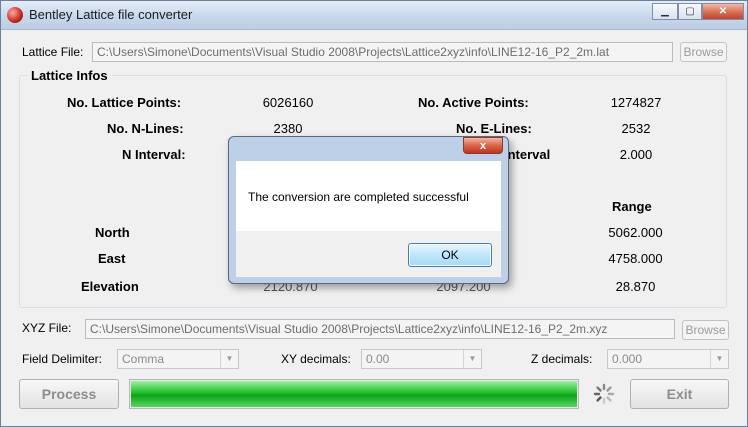 The image size is (748, 427). What do you see at coordinates (635, 232) in the screenshot?
I see `north-range-value: 5062.000` at bounding box center [635, 232].